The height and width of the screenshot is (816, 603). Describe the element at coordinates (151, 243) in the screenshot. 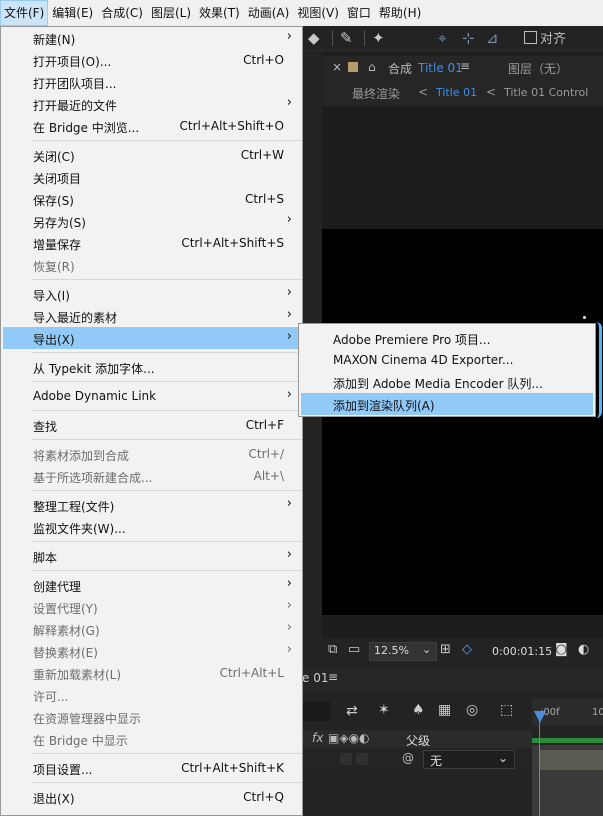

I see `menu-item-increment-save: 增量保存 Ctrl+Alt+Shift+S` at that location.